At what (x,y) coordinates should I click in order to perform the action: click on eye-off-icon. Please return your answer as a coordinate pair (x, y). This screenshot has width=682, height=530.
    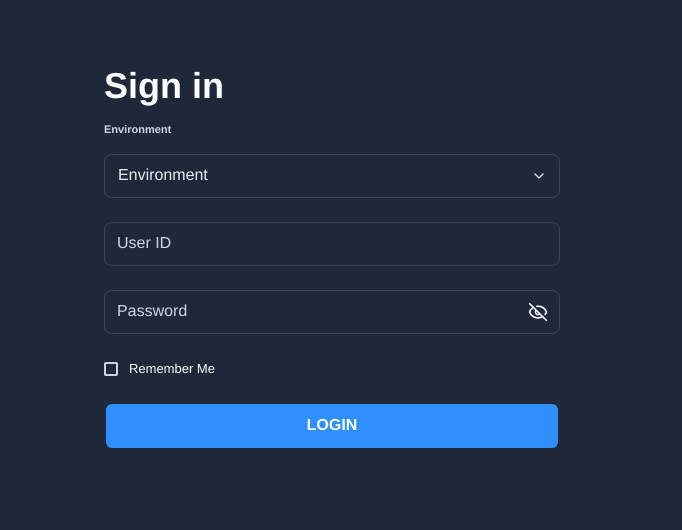
    Looking at the image, I should click on (538, 312).